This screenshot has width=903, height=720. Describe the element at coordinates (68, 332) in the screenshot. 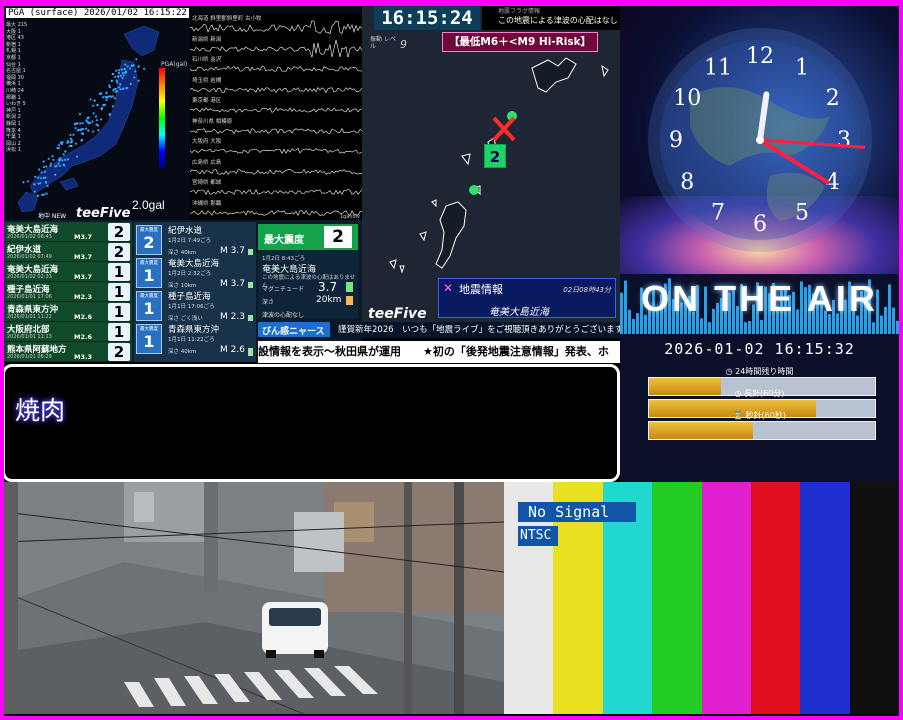

I see `eq-list-item: 大阪府北部 2026/01/01 11:13 M2.6 1` at that location.